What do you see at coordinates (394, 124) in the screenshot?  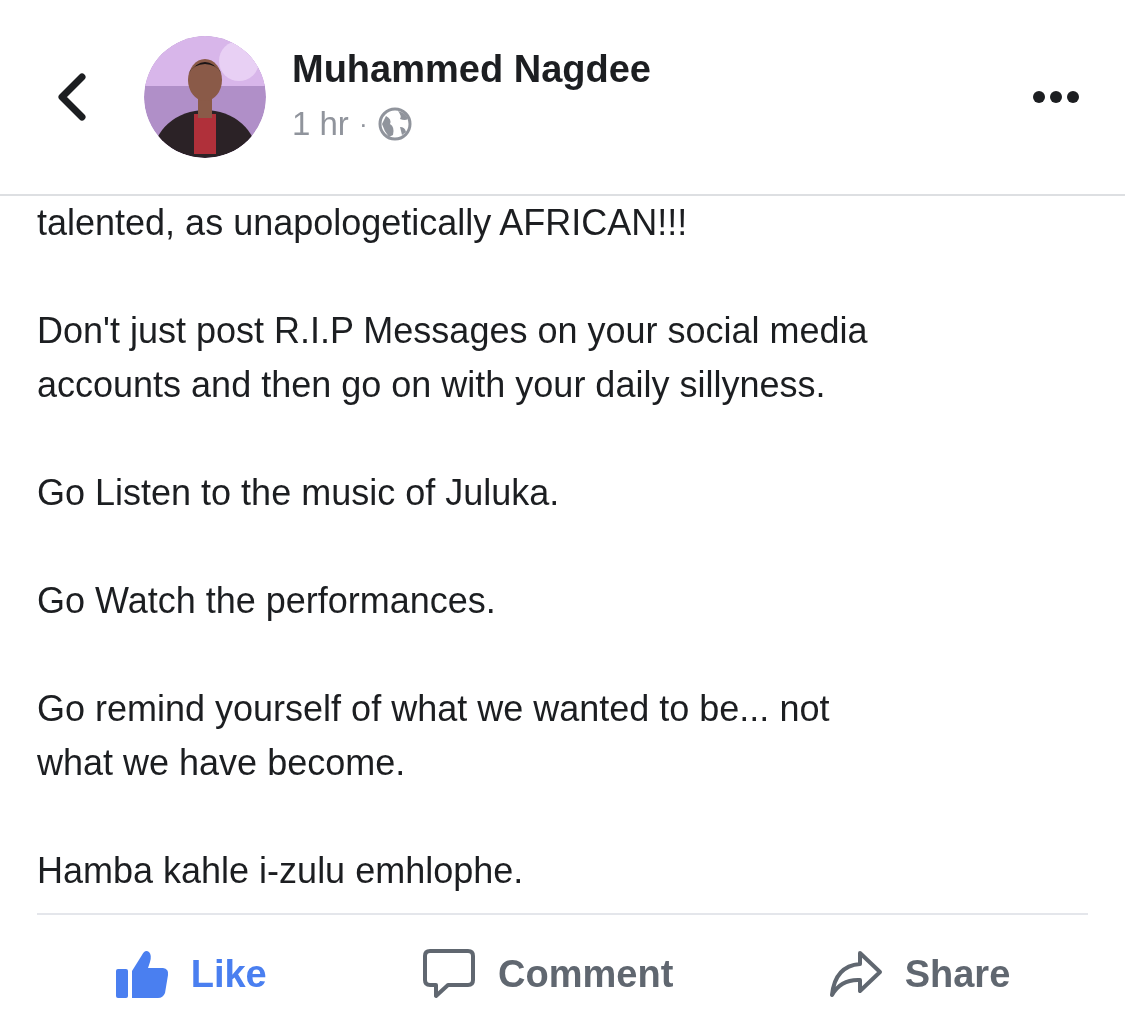 I see `globe-icon` at bounding box center [394, 124].